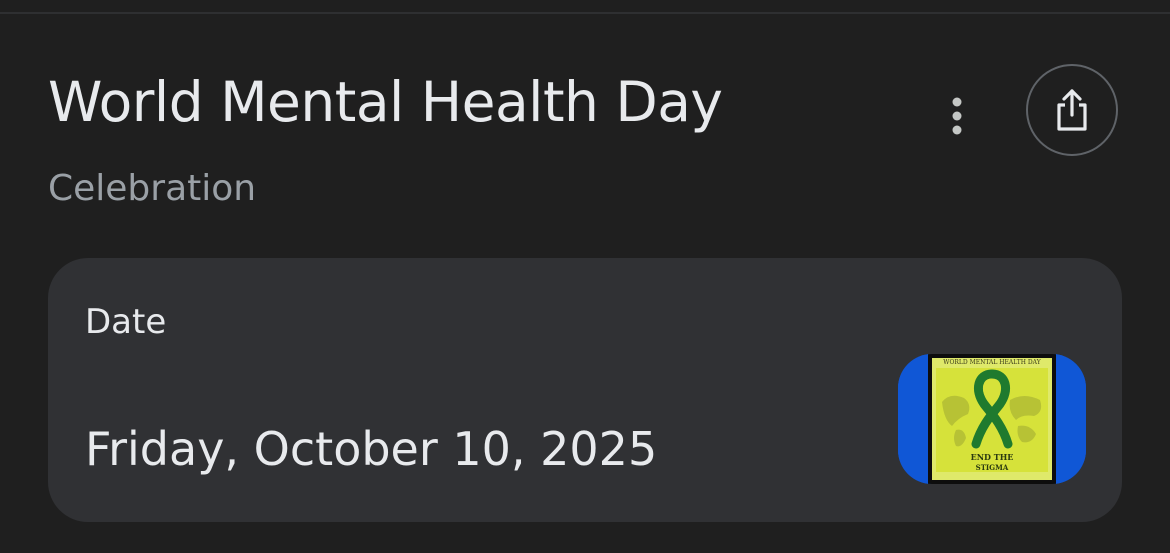 This screenshot has width=1170, height=553. Describe the element at coordinates (992, 457) in the screenshot. I see `poster-line-1: END THE` at that location.